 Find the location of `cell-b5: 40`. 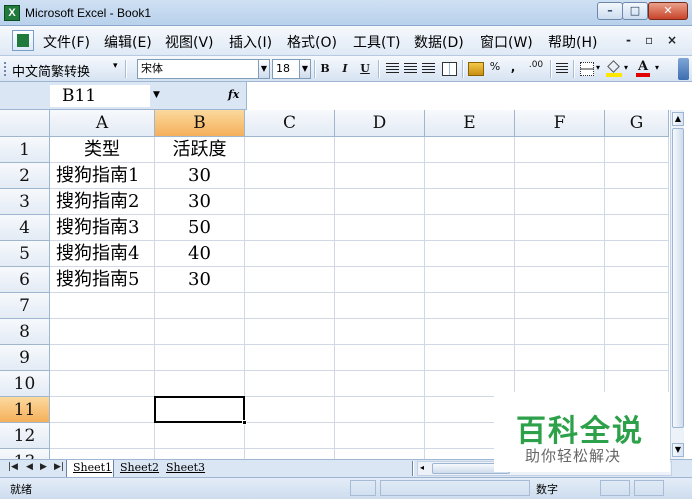

cell-b5: 40 is located at coordinates (200, 254).